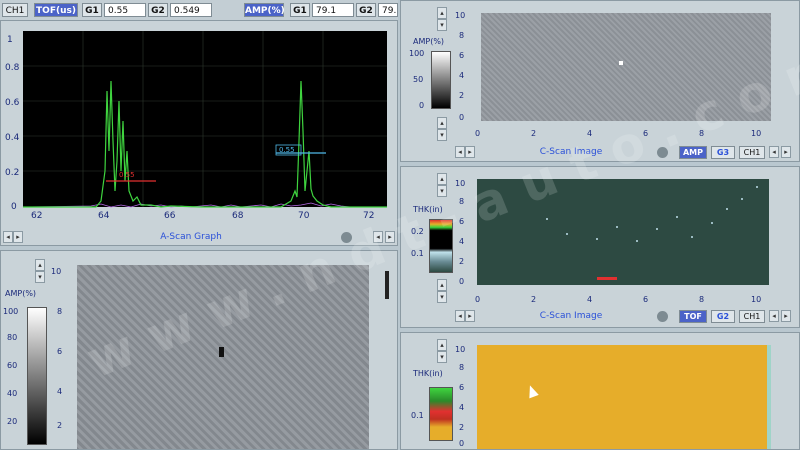  What do you see at coordinates (442, 123) in the screenshot?
I see `cscan-amp-scroll-up2: ▴` at bounding box center [442, 123].